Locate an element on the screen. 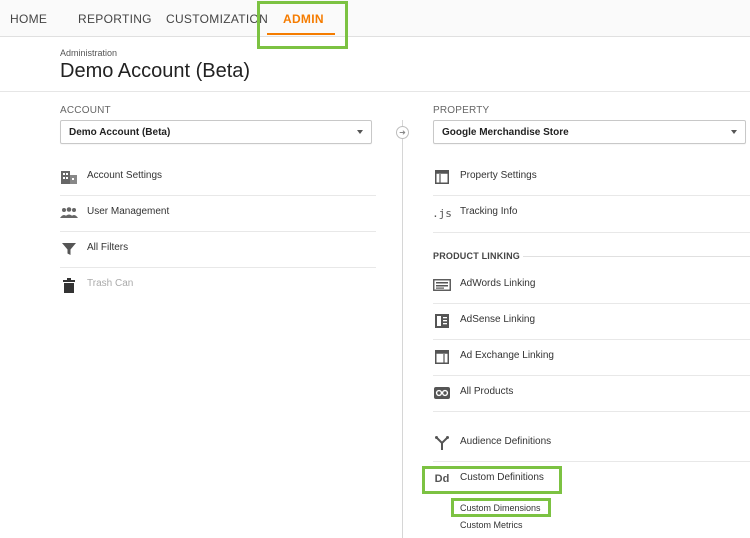  all-filters-label: All Filters is located at coordinates (108, 247).